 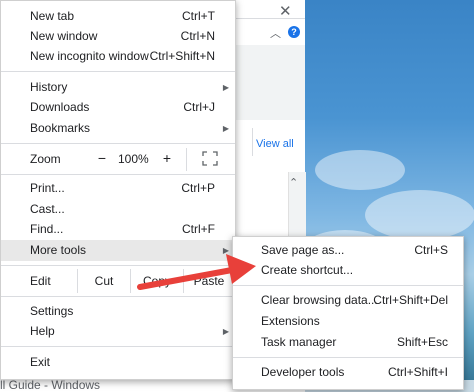 I want to click on zoom-row: Zoom − 100% +, so click(x=118, y=159).